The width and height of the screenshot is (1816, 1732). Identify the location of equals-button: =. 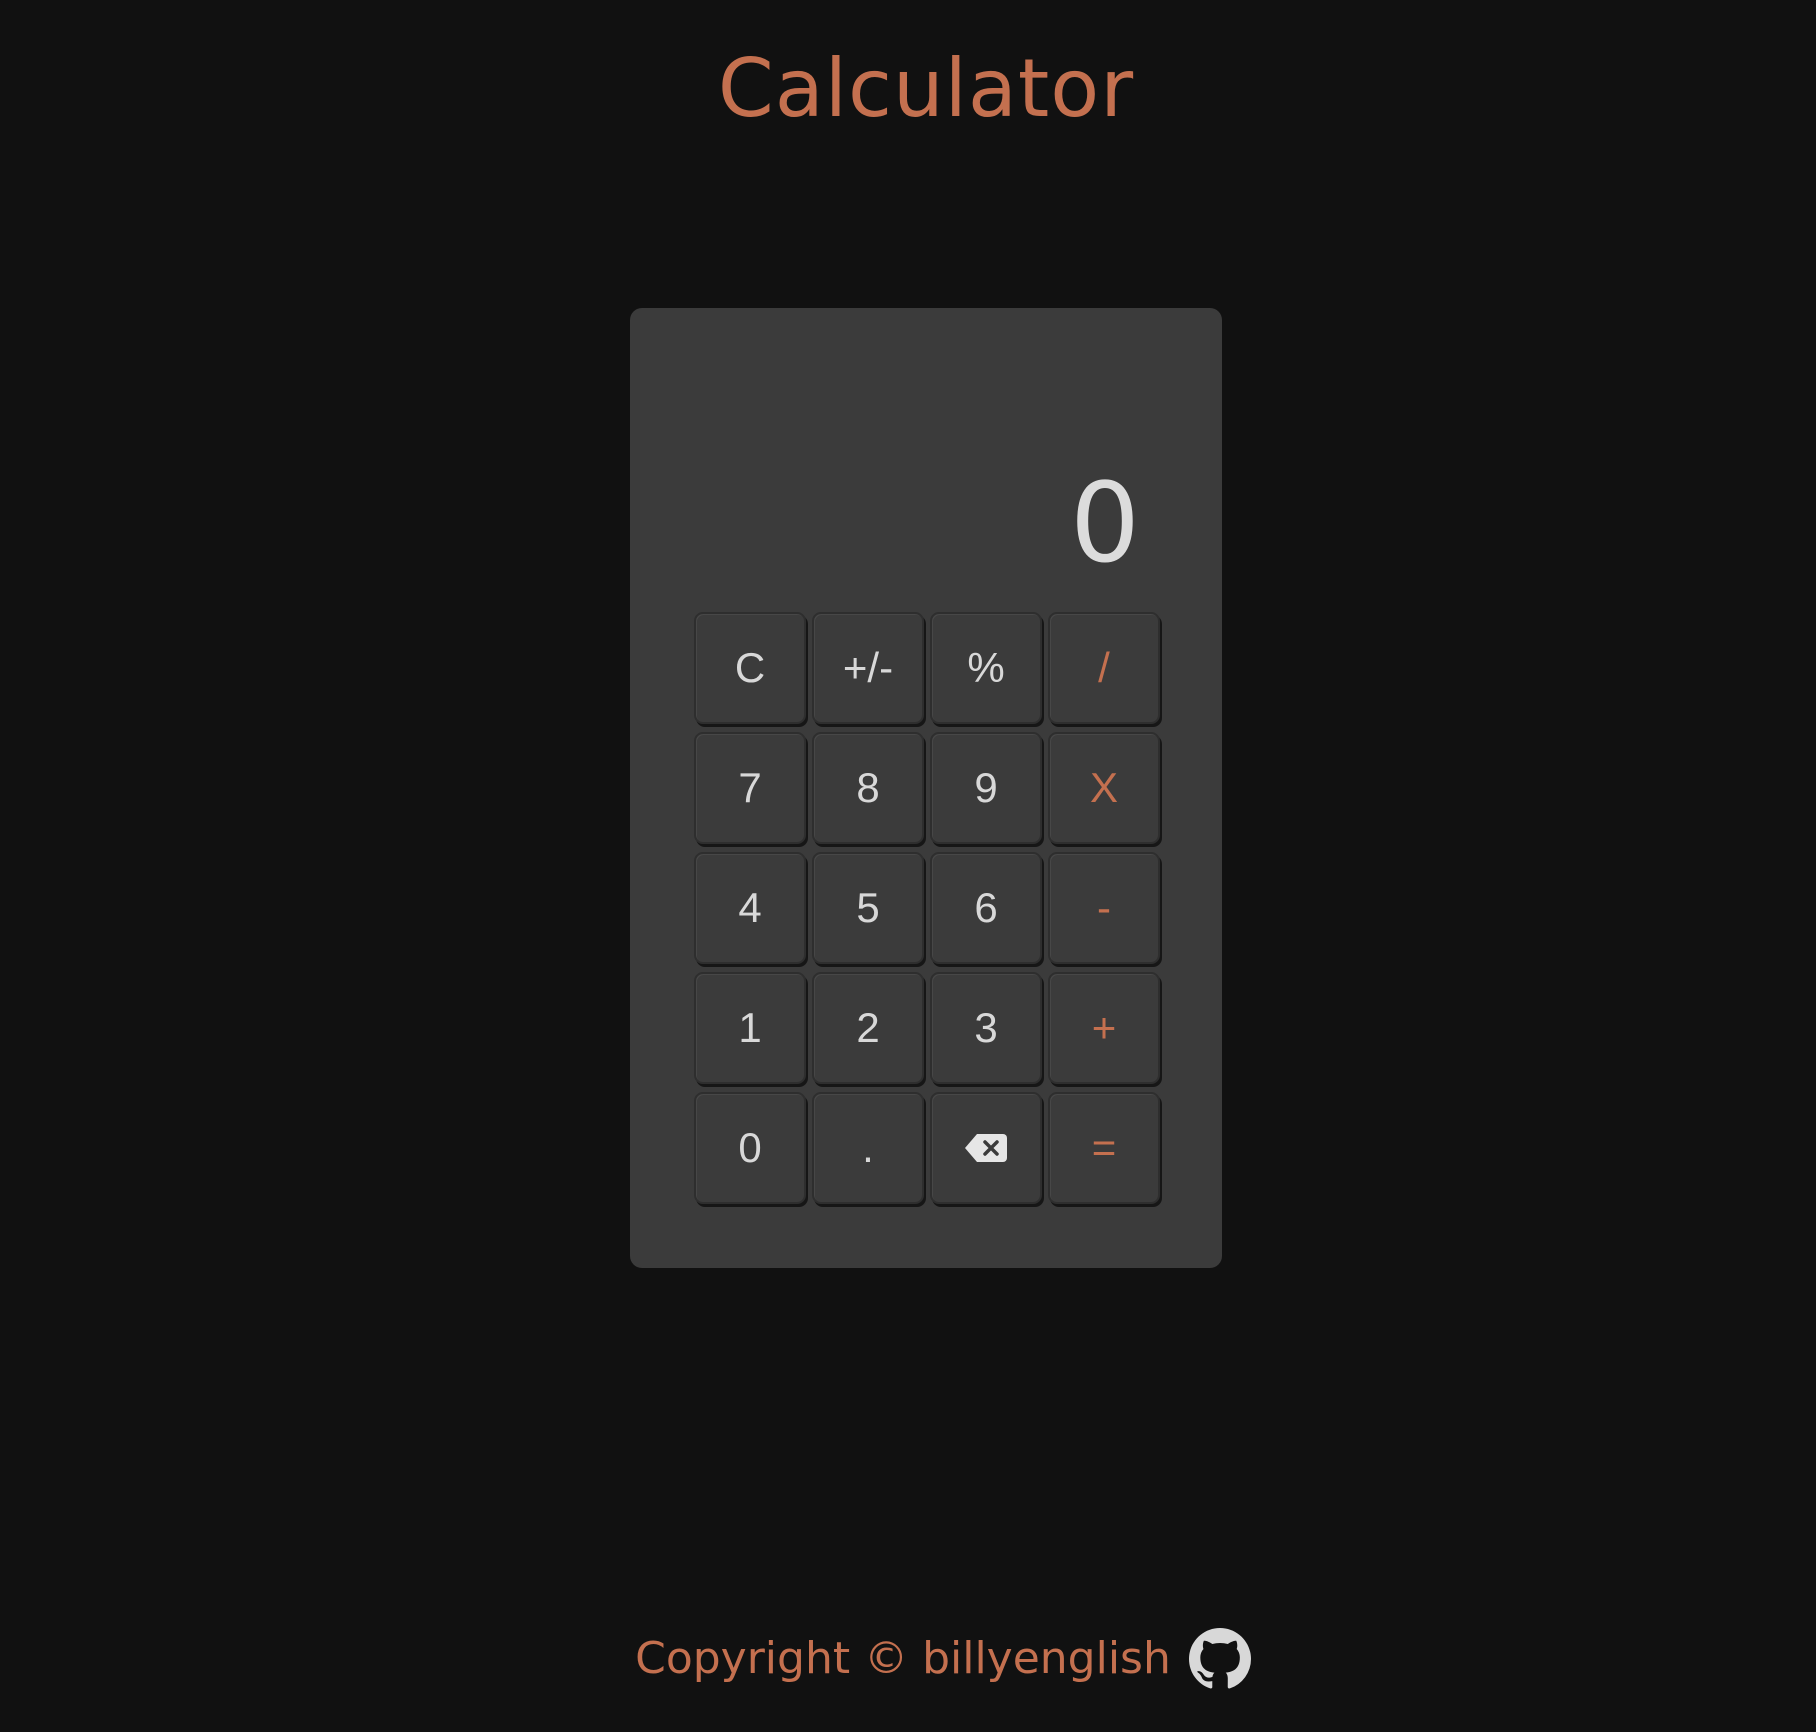
(1104, 1148).